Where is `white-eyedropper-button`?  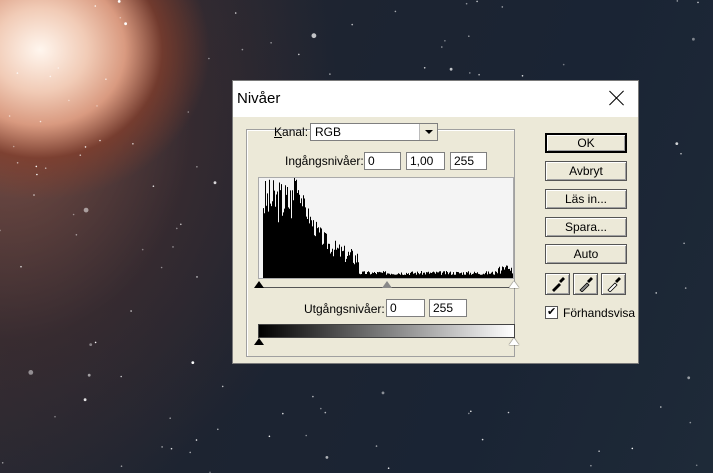
white-eyedropper-button is located at coordinates (613, 284).